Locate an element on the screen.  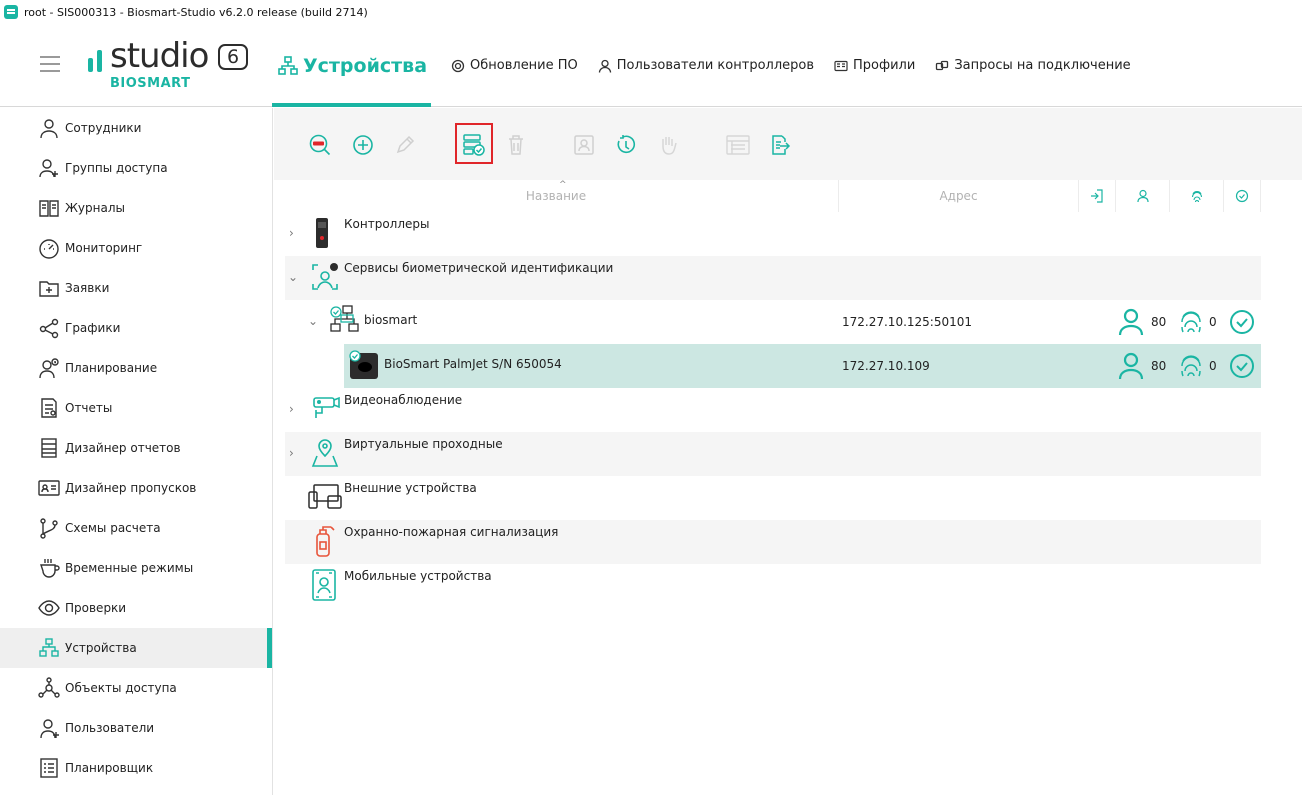
address-cell: 172.27.10.109 is located at coordinates (886, 366).